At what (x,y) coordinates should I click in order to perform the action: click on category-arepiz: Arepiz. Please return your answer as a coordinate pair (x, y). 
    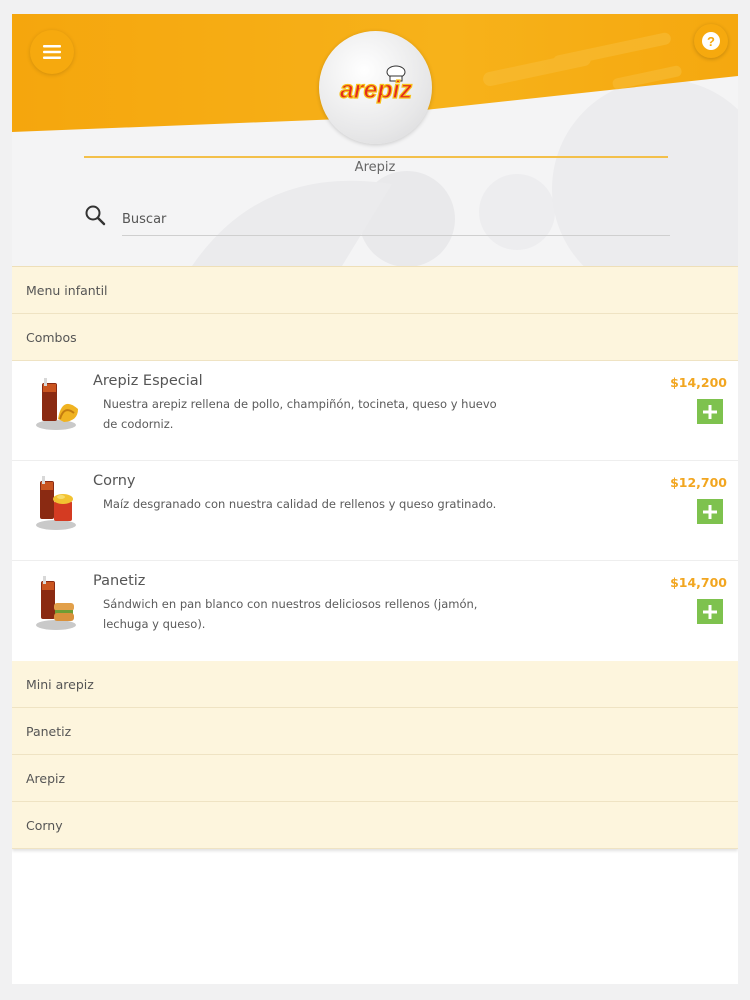
    Looking at the image, I should click on (375, 778).